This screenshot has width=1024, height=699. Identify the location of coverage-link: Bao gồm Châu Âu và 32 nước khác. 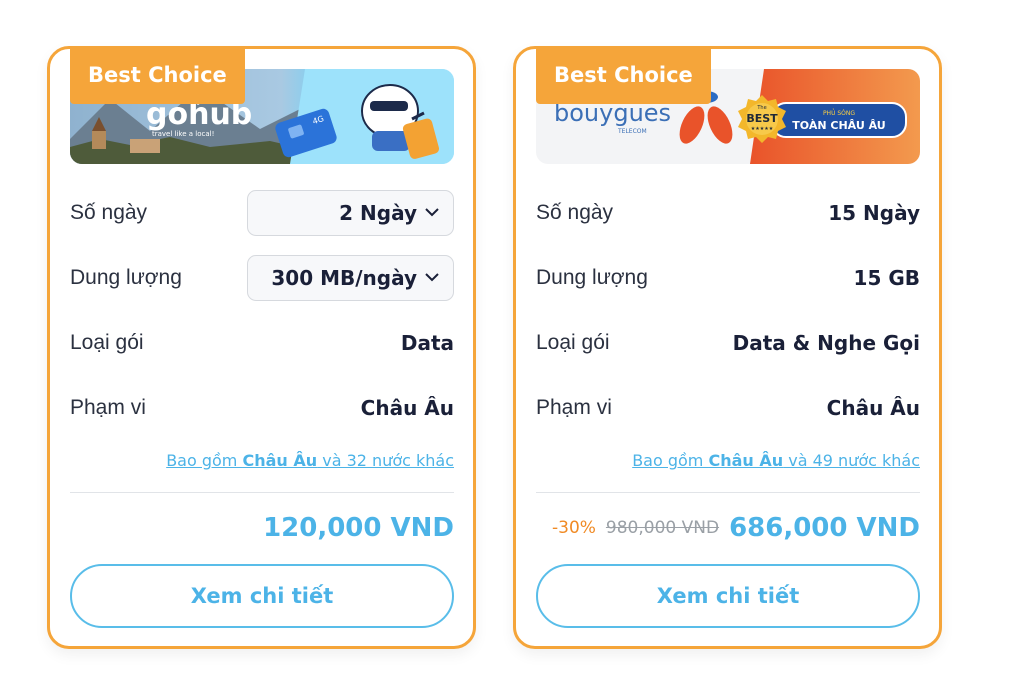
(262, 460).